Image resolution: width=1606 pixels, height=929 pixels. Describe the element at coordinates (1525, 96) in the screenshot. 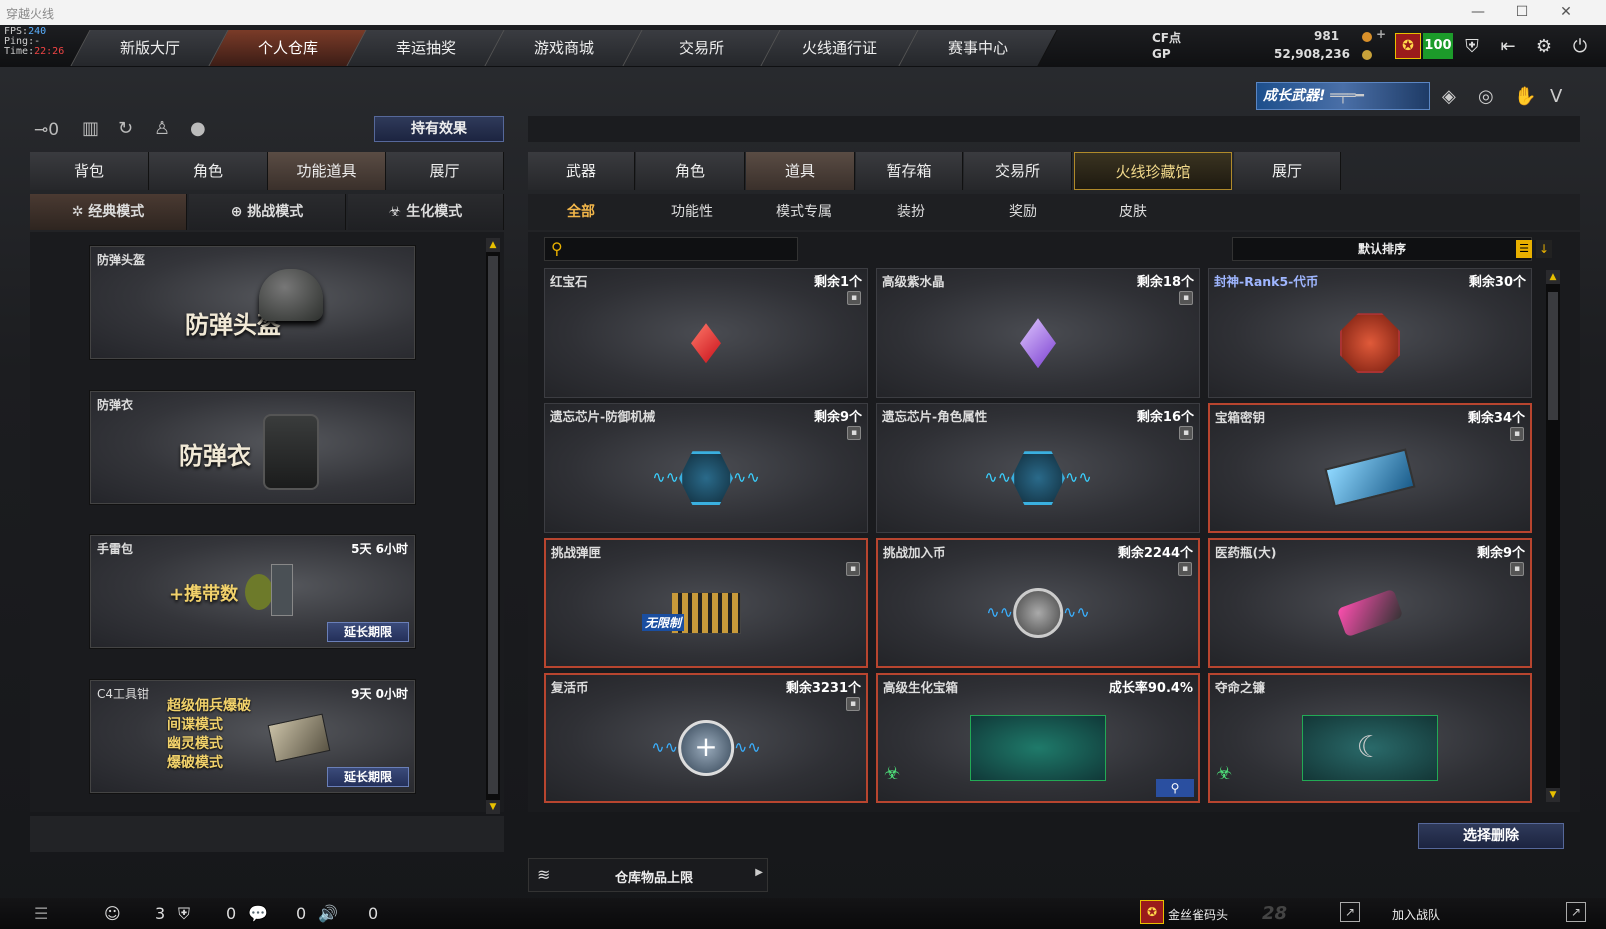

I see `hand-icon: ✋` at that location.